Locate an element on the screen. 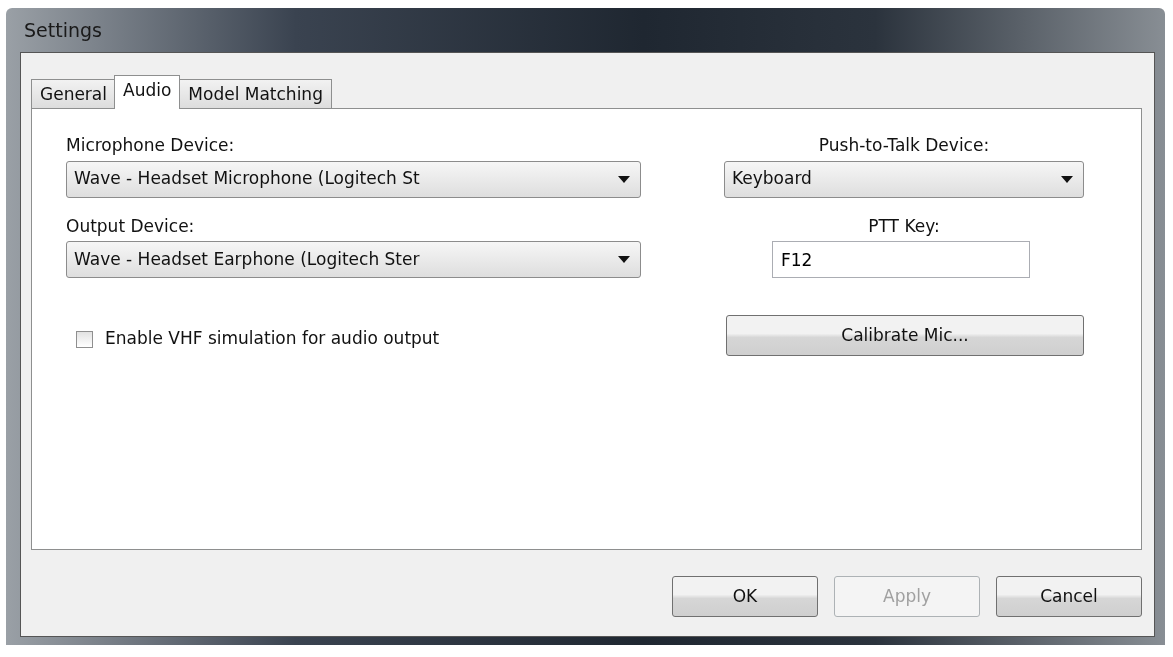  window-title: Settings is located at coordinates (62, 30).